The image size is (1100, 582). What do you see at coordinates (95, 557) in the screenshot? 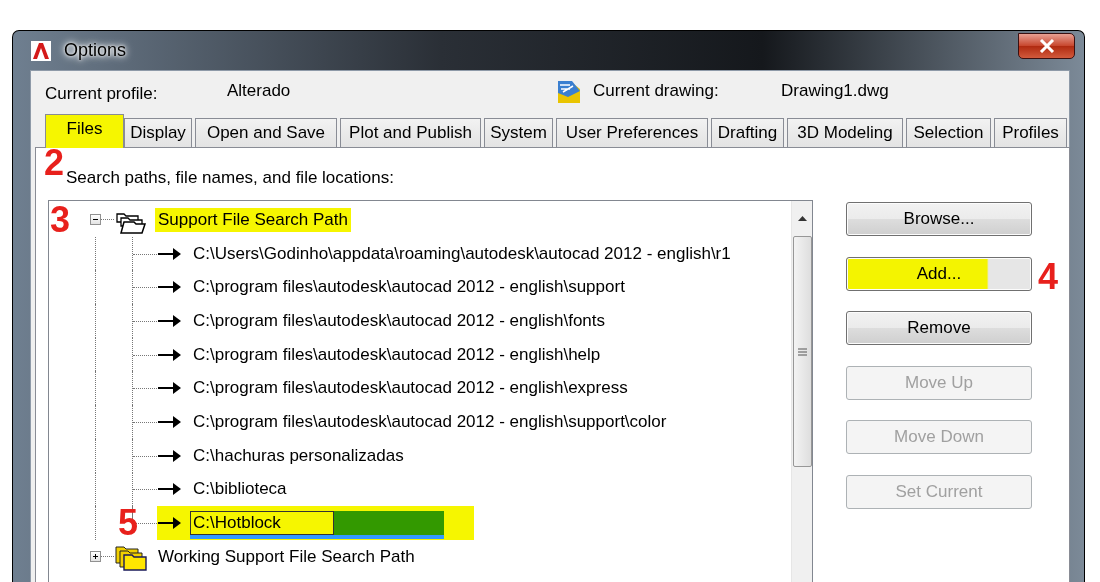
I see `expand-toggle` at bounding box center [95, 557].